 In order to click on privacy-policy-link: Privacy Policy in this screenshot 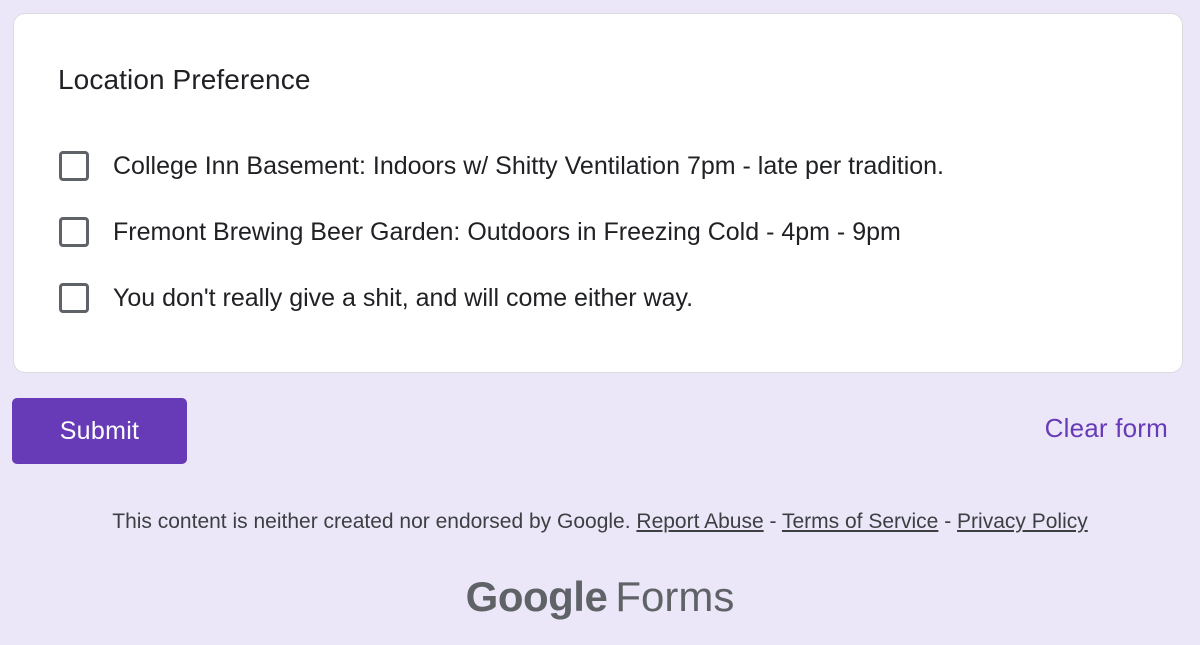, I will do `click(1022, 521)`.